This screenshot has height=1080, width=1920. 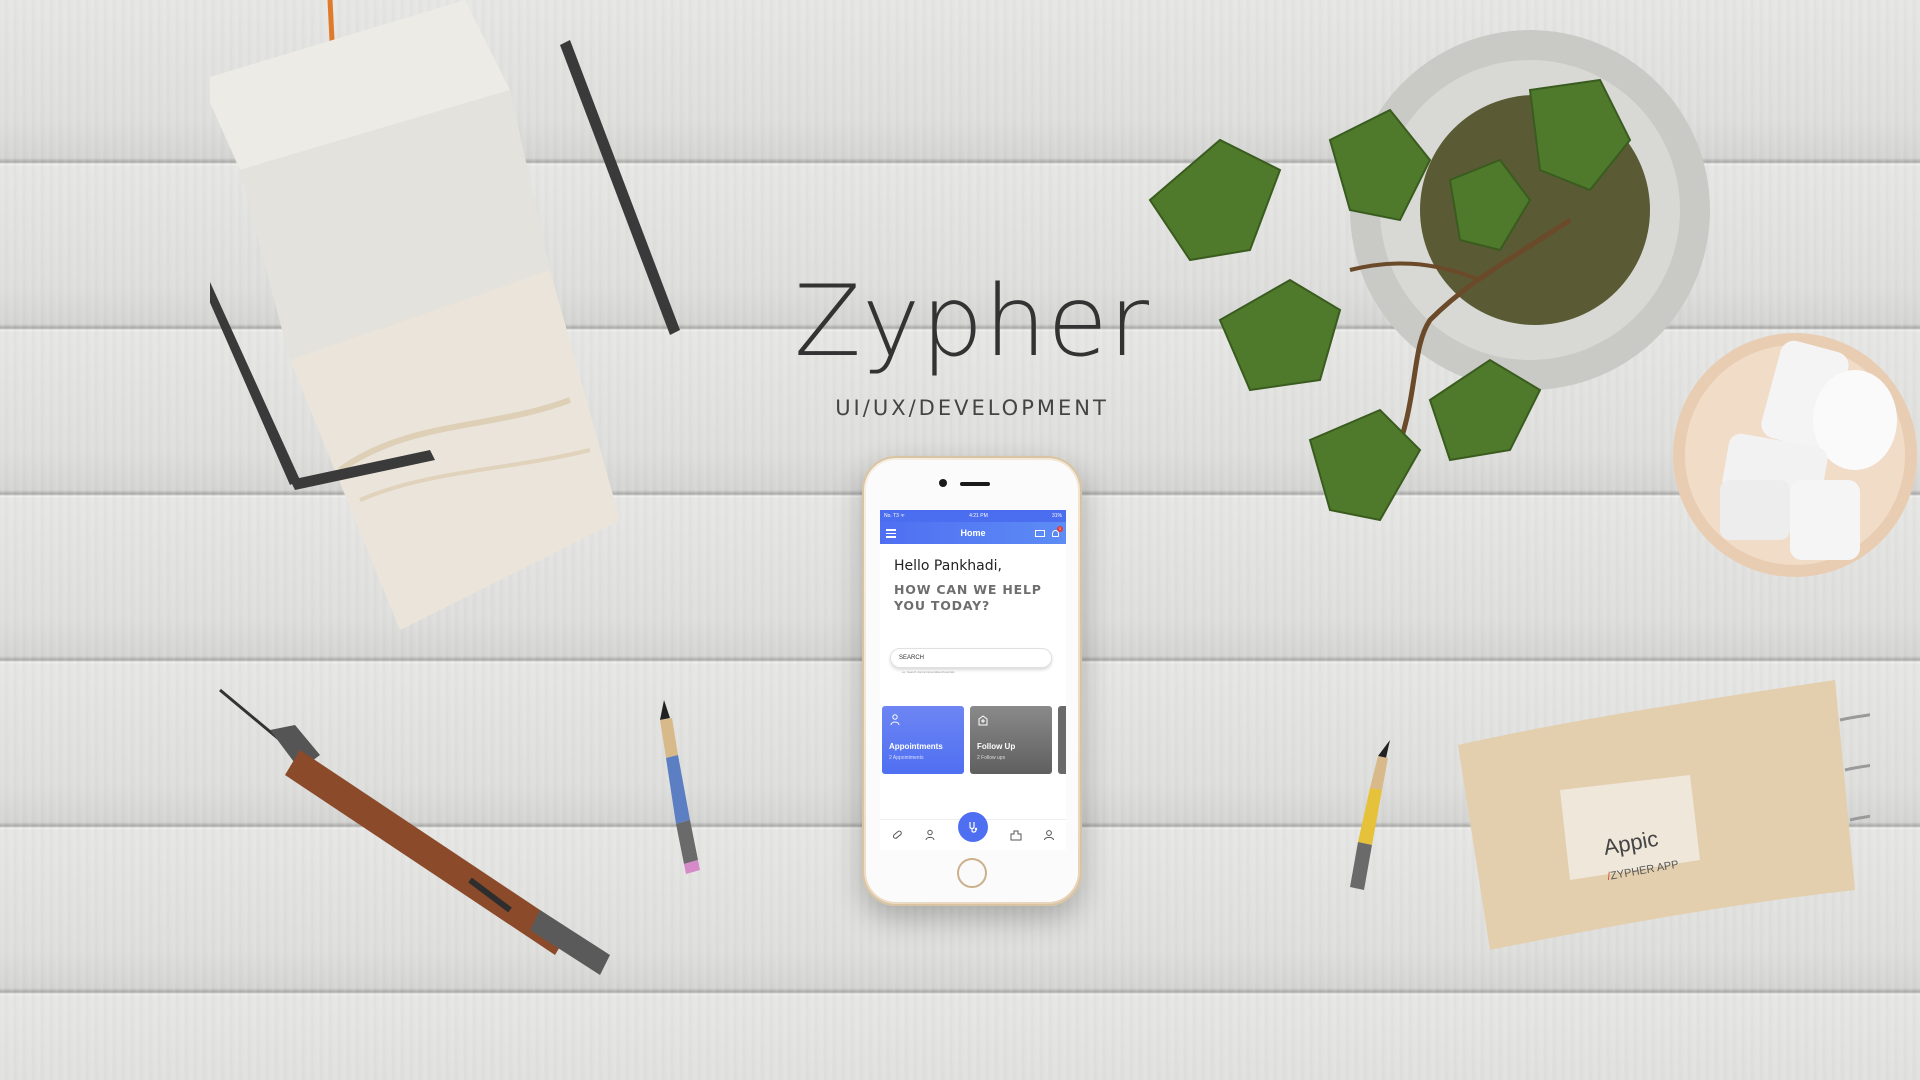 What do you see at coordinates (972, 322) in the screenshot?
I see `brand-title: Zypher` at bounding box center [972, 322].